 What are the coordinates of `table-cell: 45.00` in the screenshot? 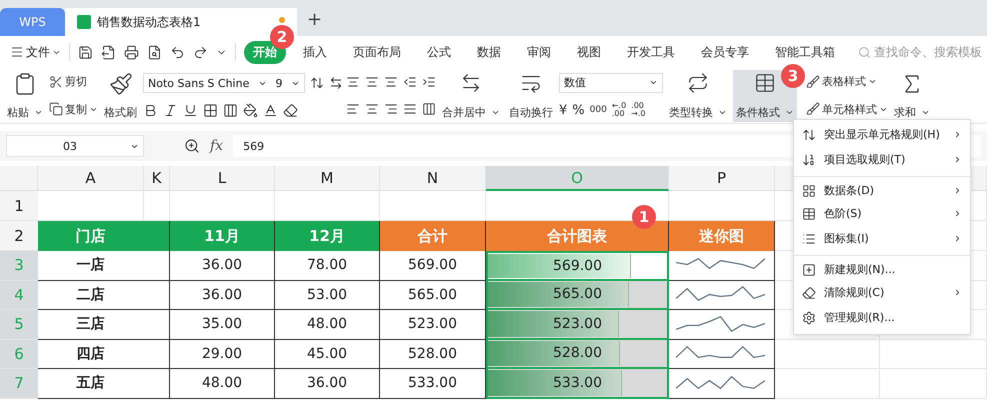 It's located at (327, 354).